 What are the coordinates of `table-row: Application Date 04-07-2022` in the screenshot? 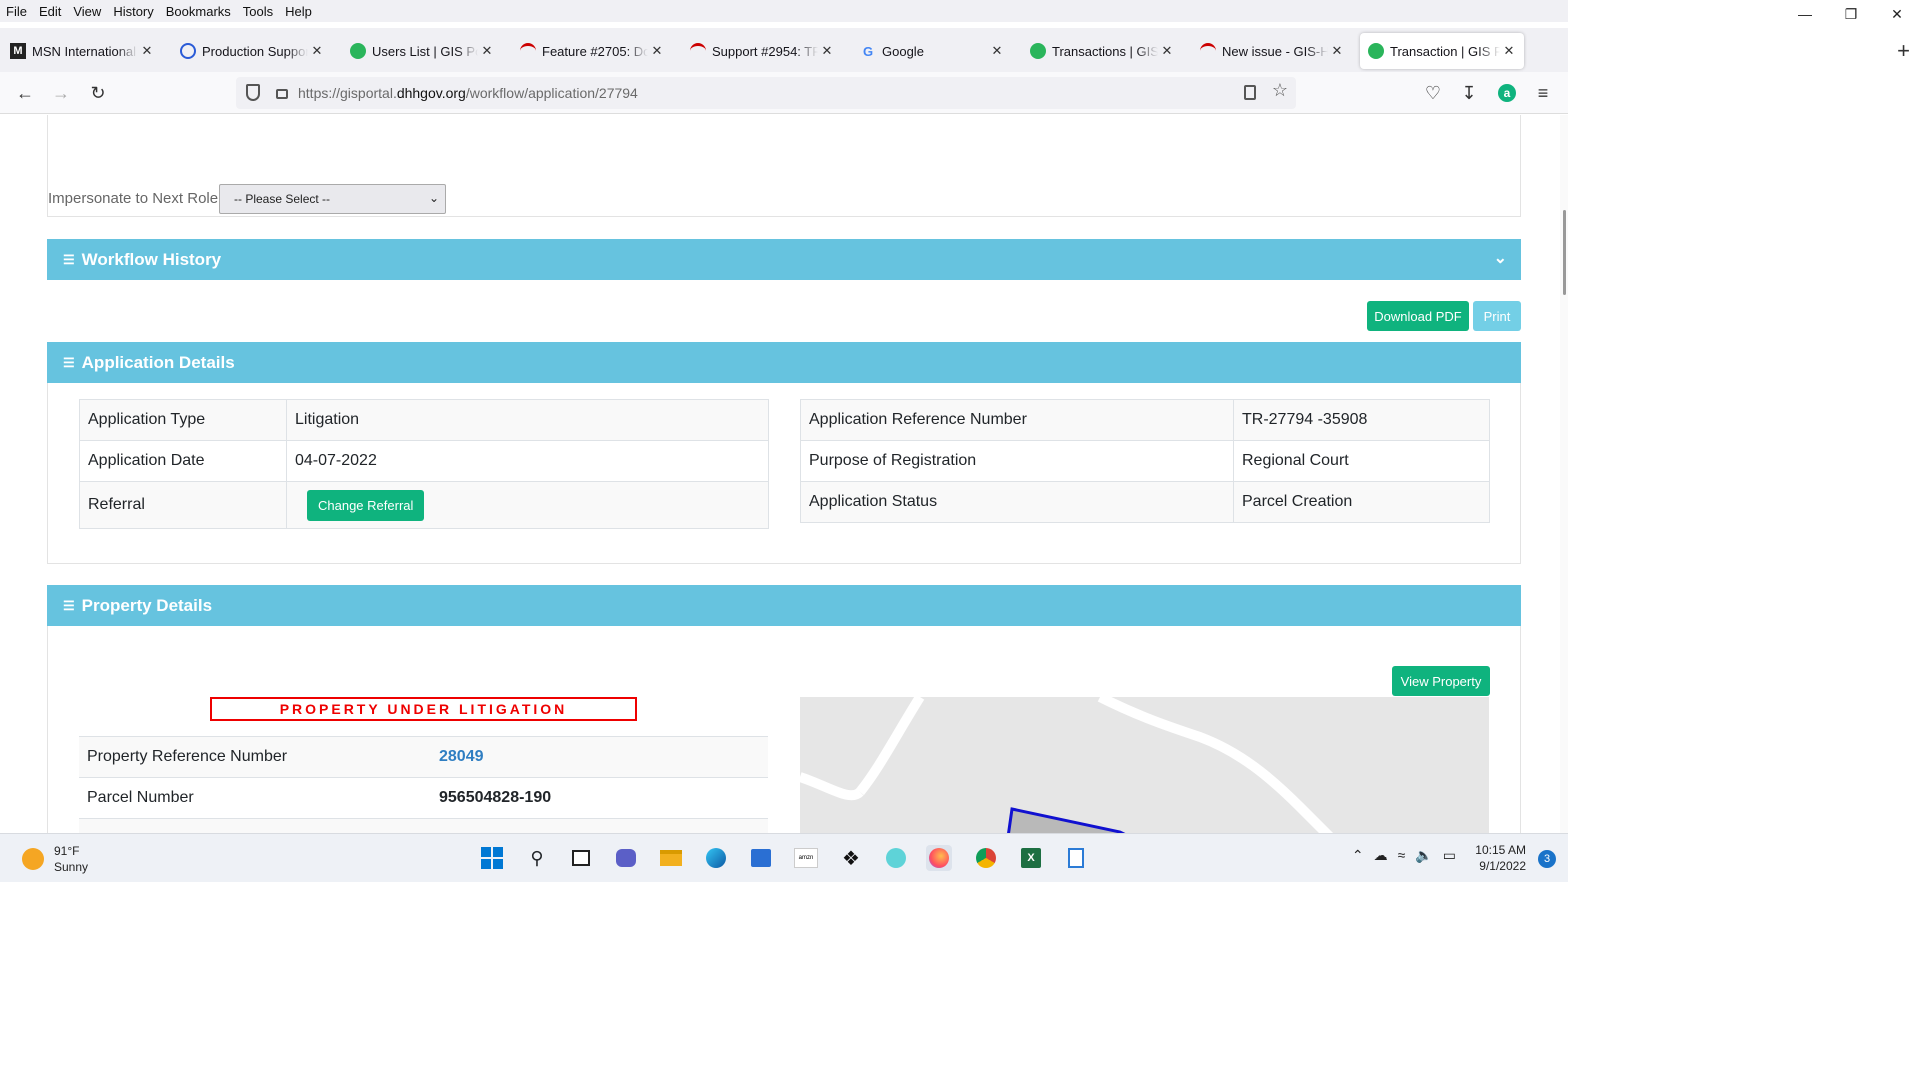 It's located at (424, 461).